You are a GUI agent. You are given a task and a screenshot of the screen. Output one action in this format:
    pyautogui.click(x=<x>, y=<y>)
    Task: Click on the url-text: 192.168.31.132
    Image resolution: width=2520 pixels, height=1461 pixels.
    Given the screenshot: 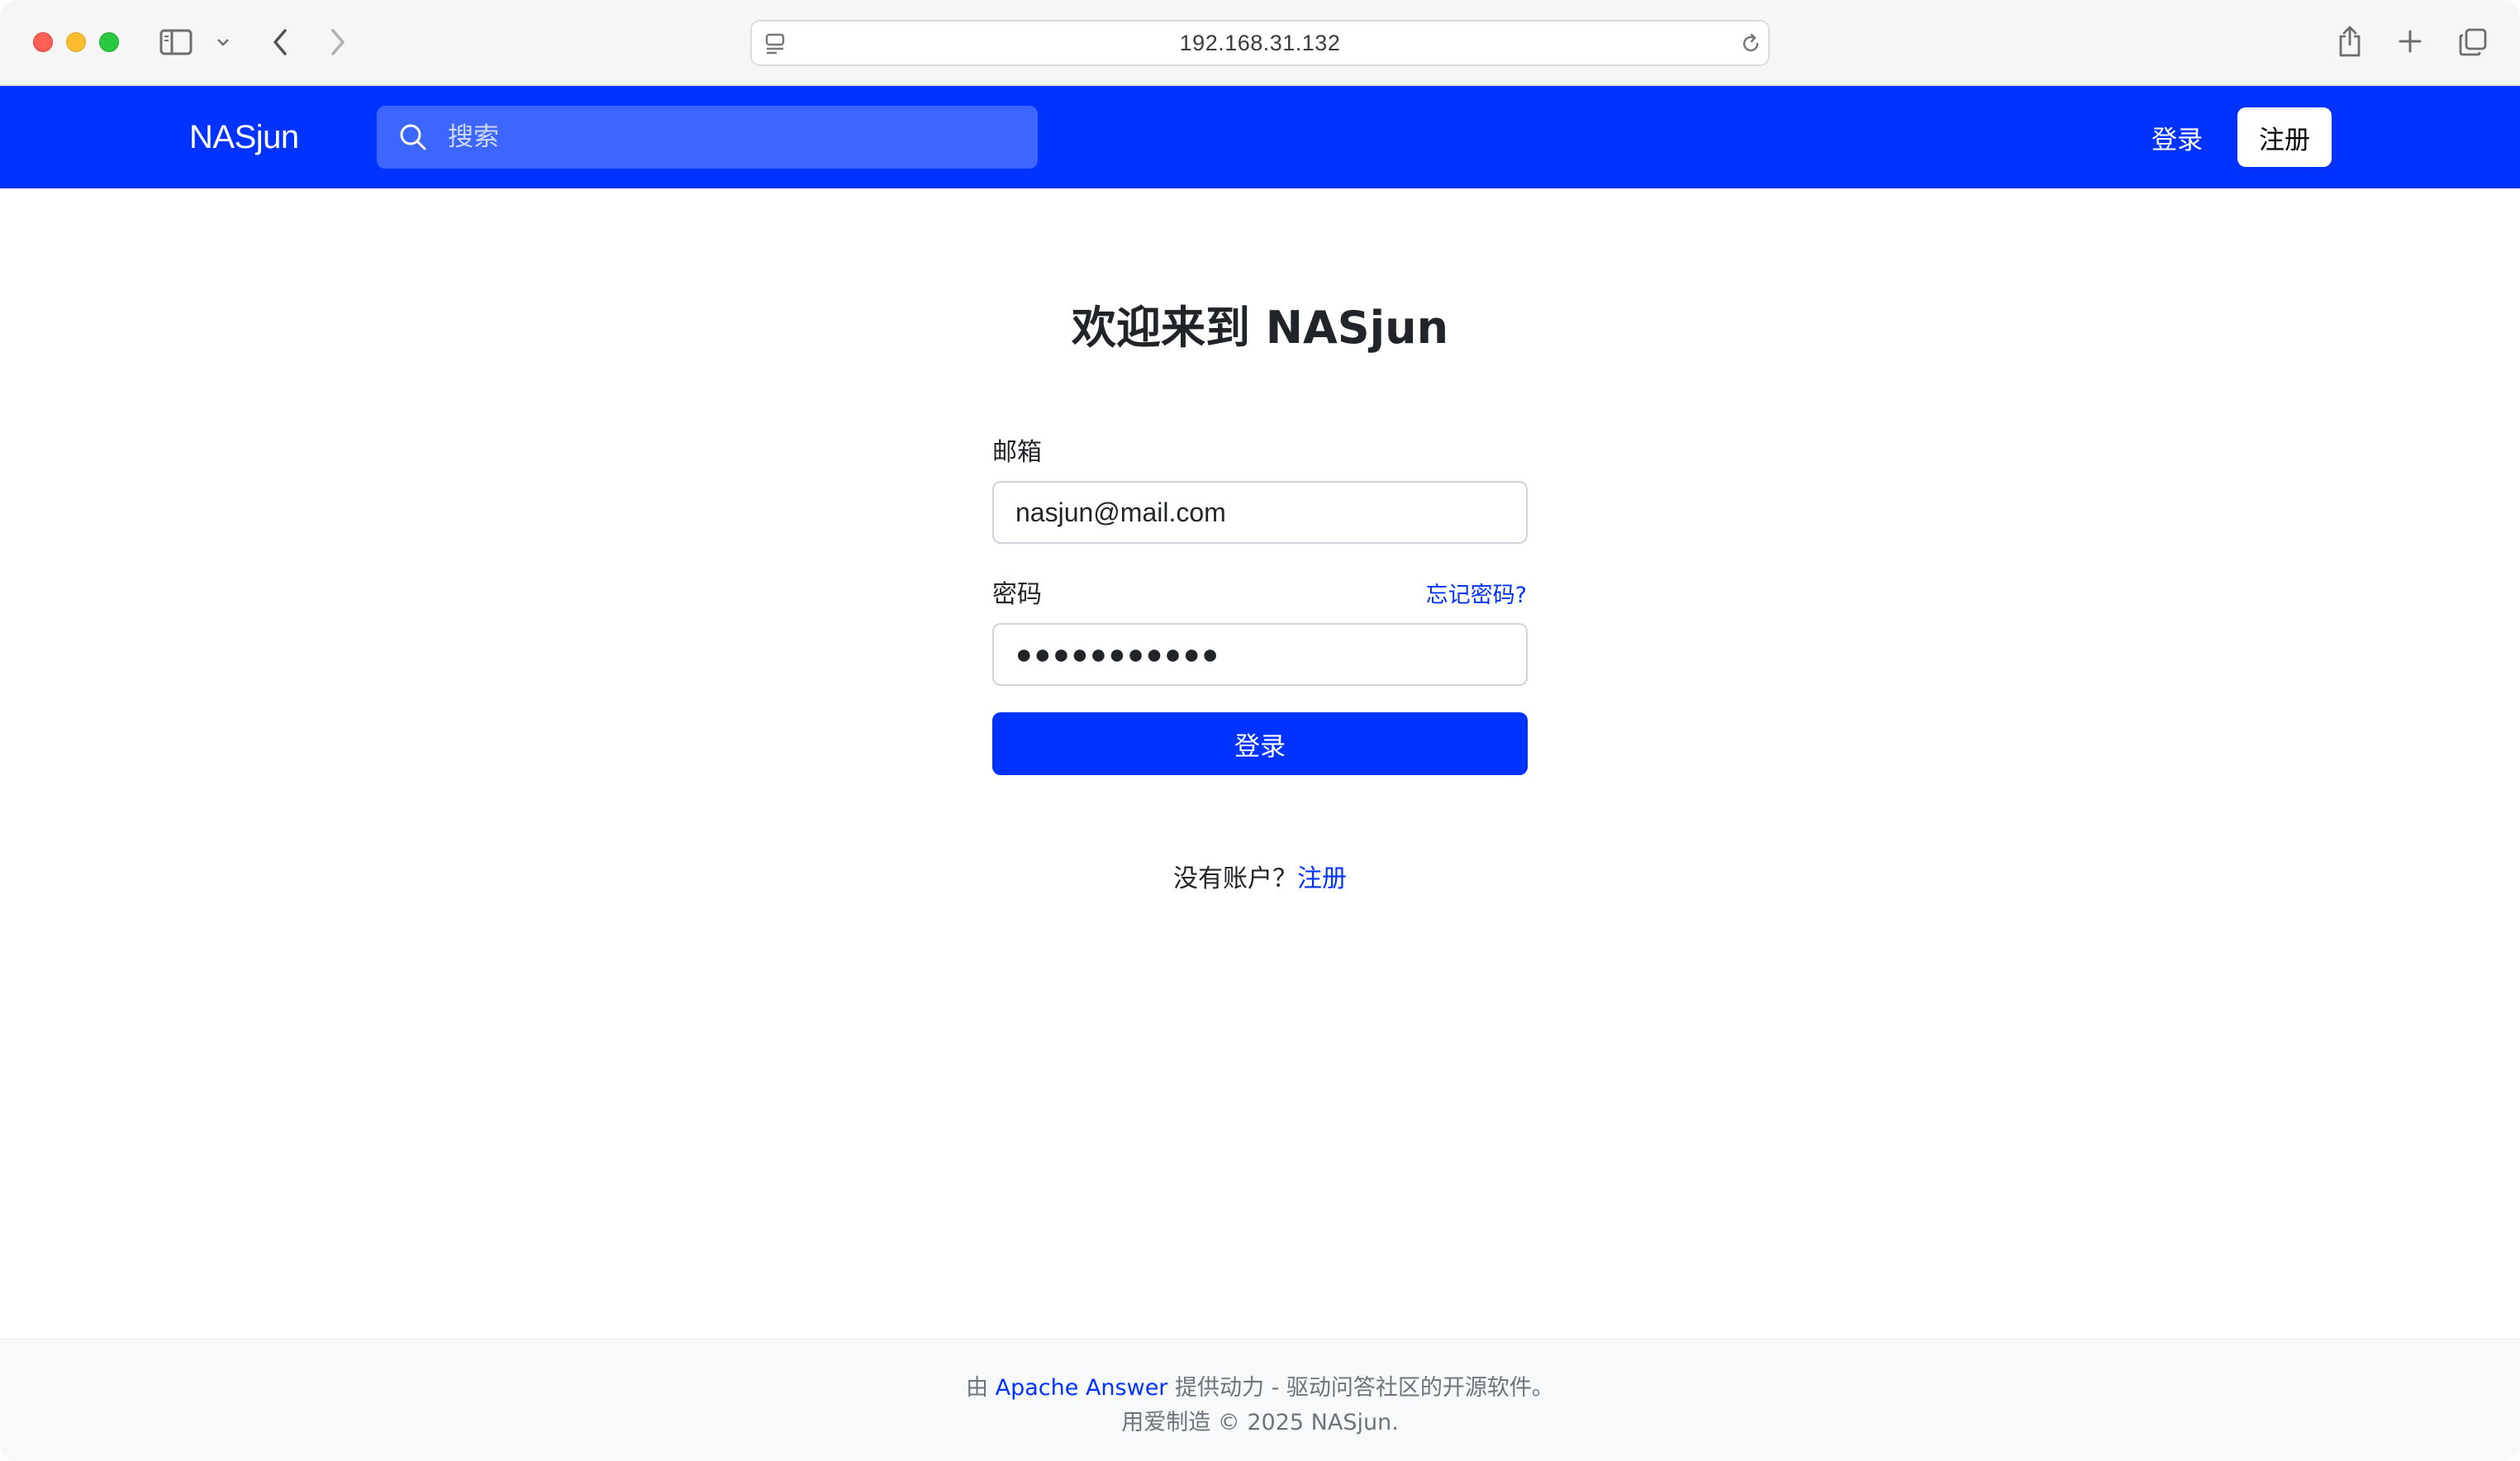 What is the action you would take?
    pyautogui.click(x=1260, y=42)
    